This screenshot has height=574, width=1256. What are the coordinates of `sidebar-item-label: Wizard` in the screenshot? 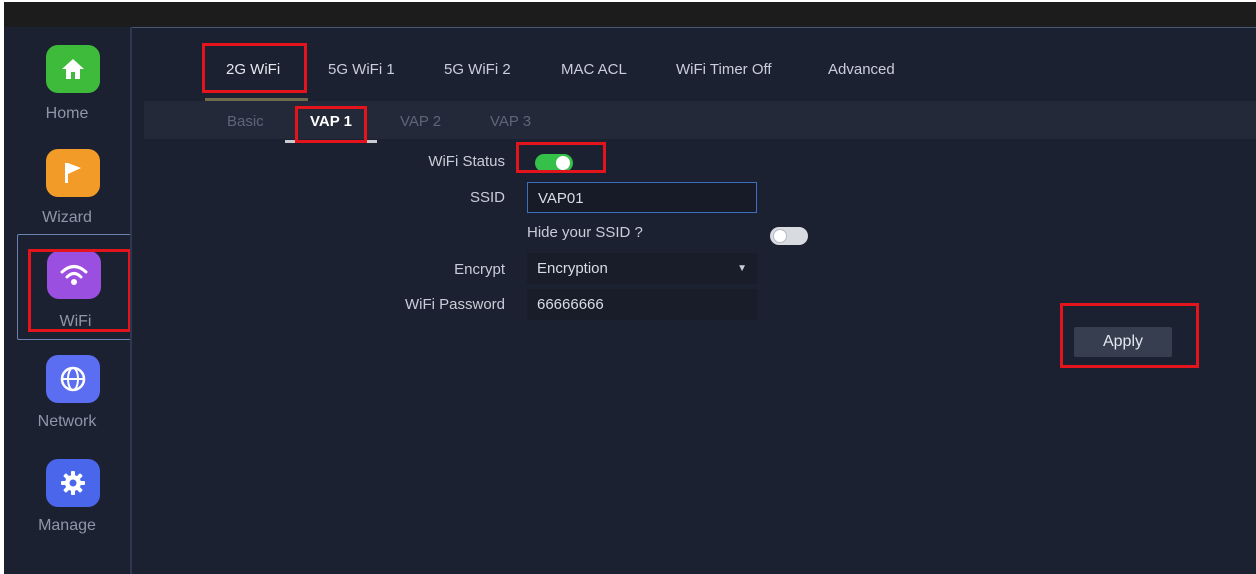 It's located at (67, 217).